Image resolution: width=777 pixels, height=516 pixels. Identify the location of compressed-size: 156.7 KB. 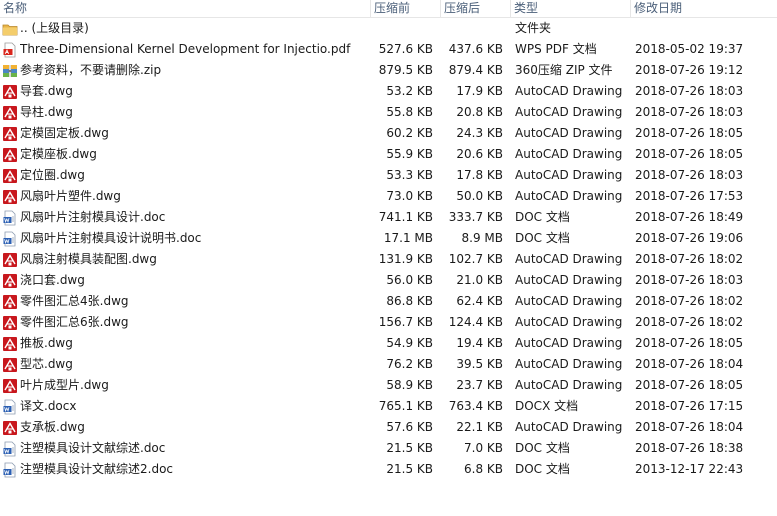
(405, 322).